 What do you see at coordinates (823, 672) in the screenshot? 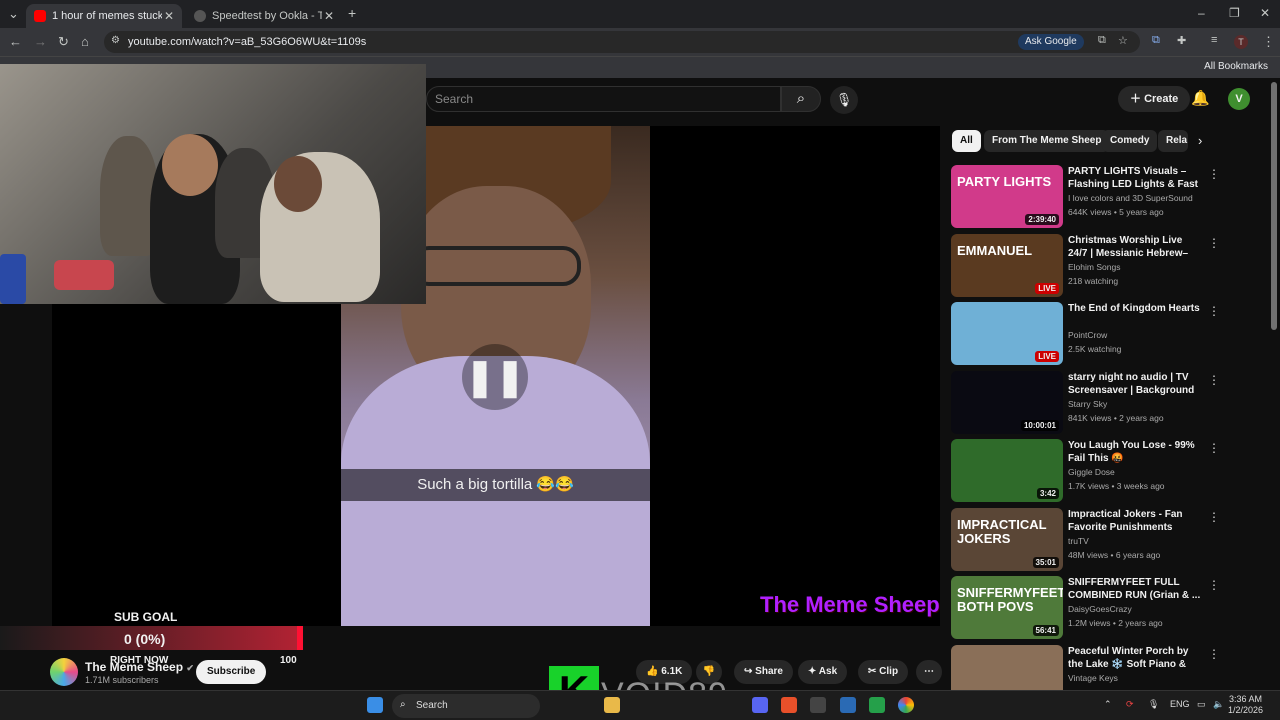
I see `ask-button: ✦ Ask` at bounding box center [823, 672].